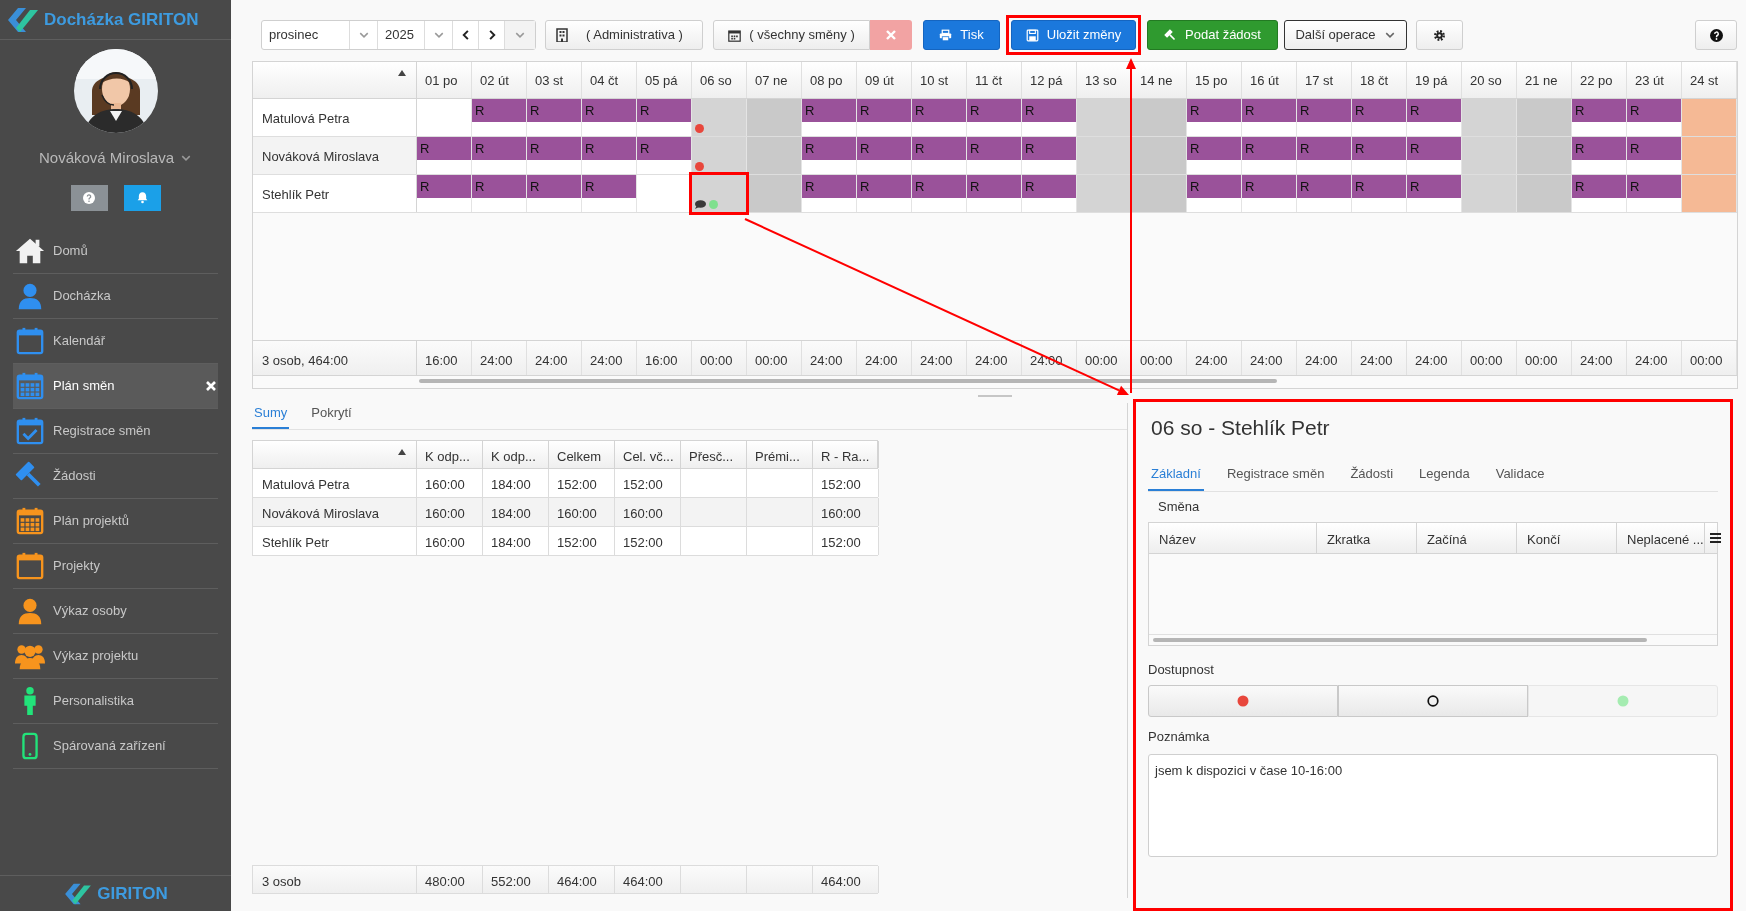  I want to click on menu-item: Kalendář, so click(115, 341).